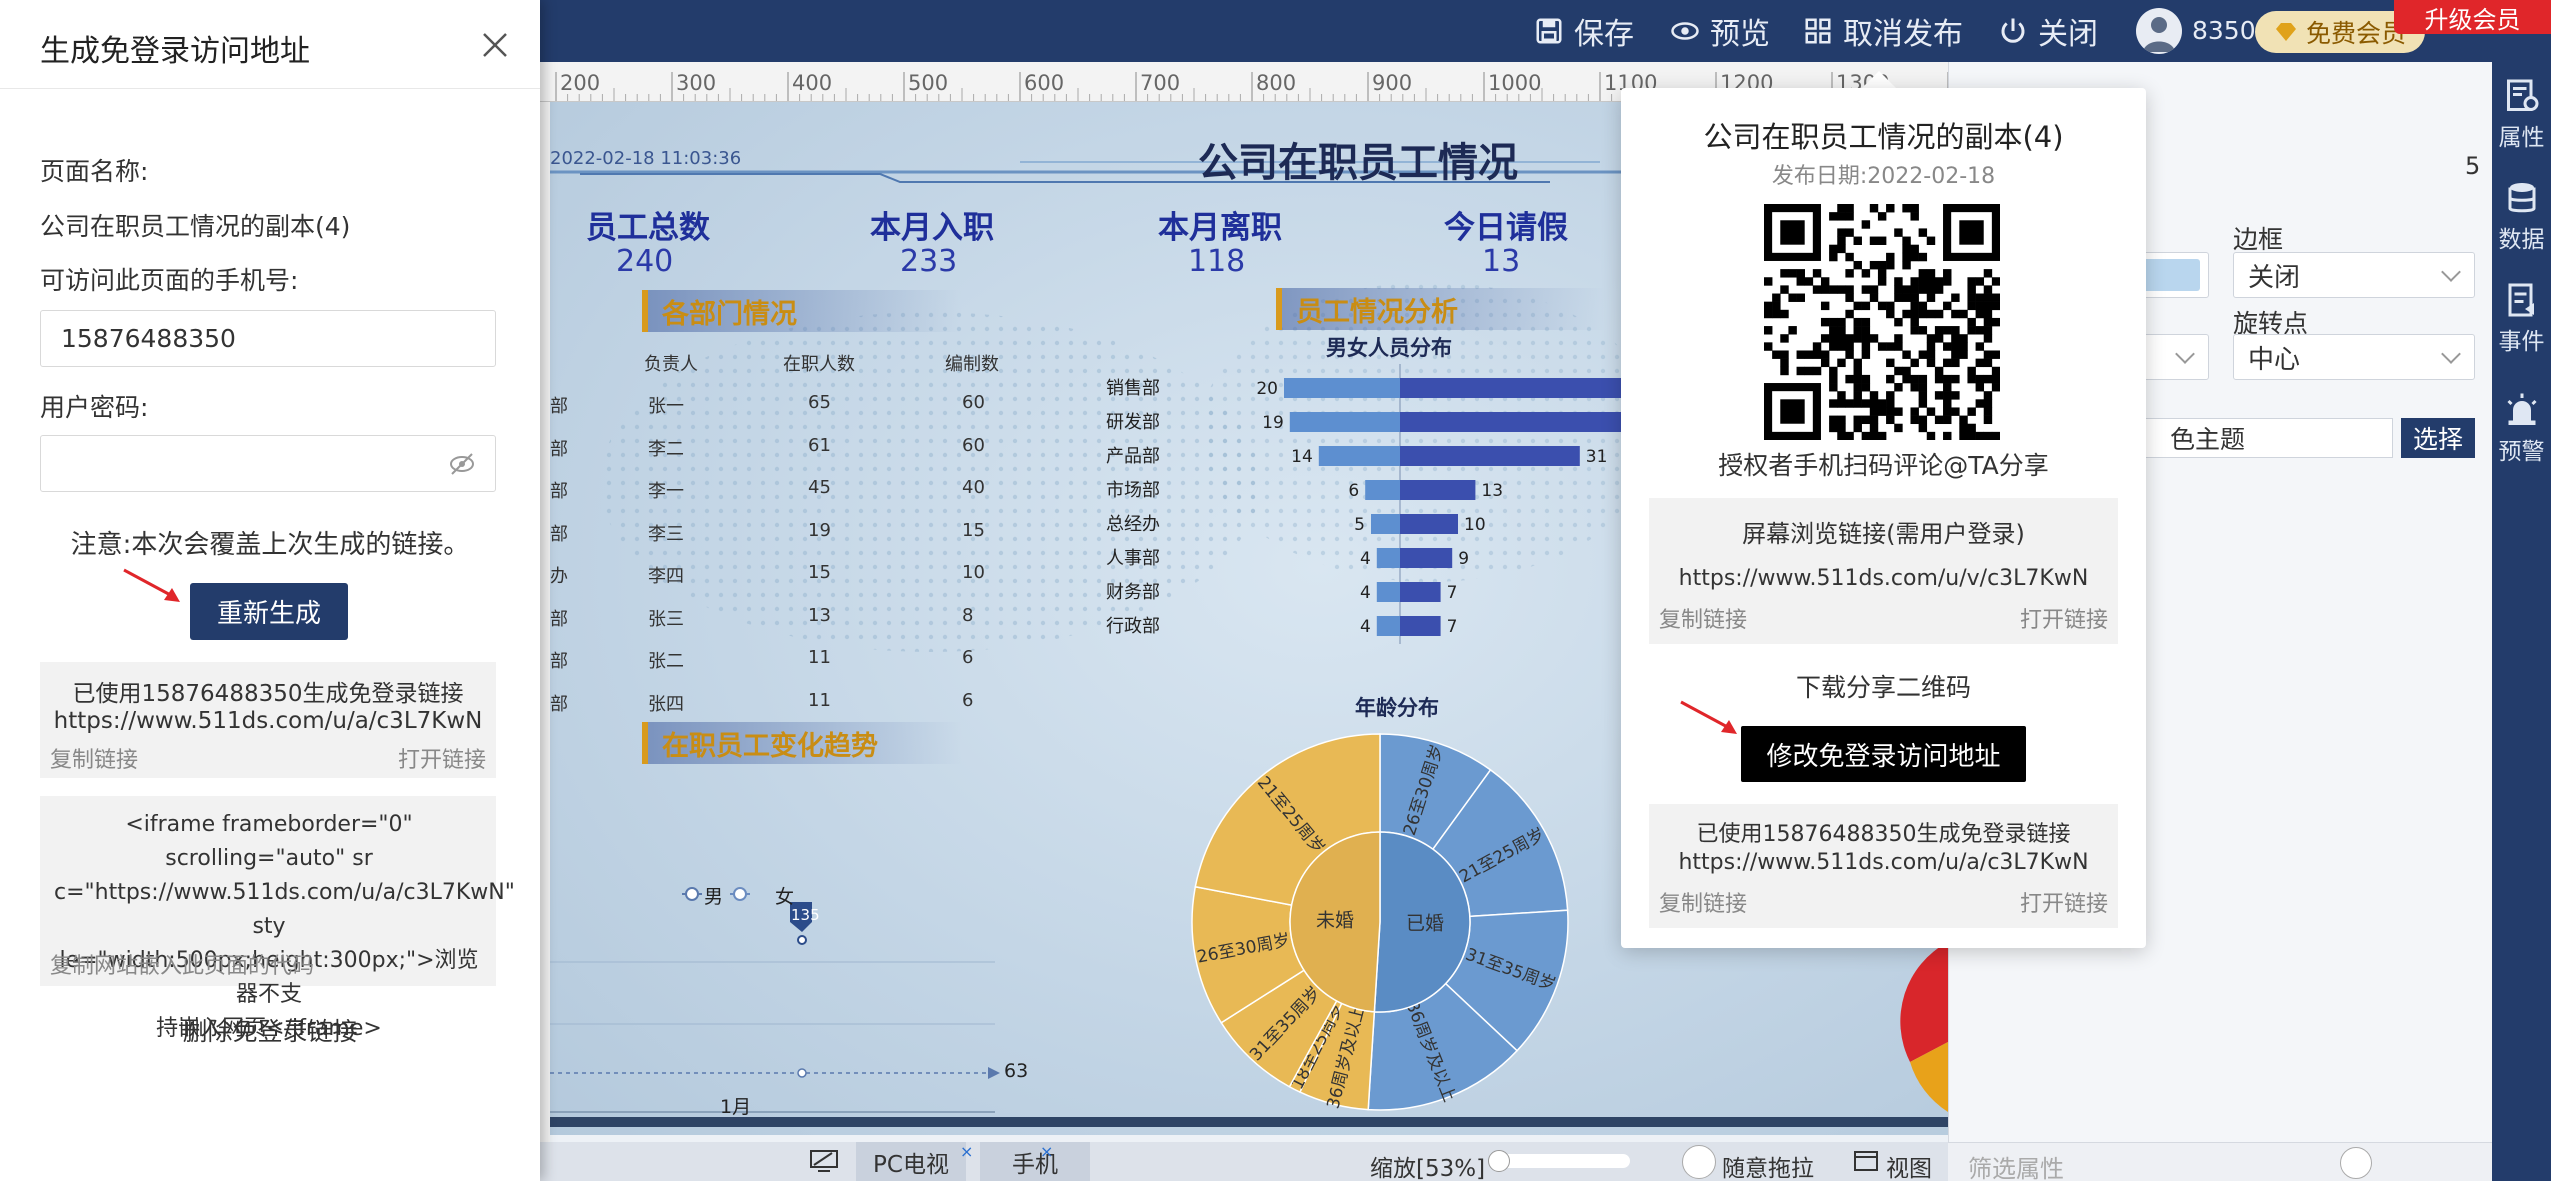 Image resolution: width=2551 pixels, height=1181 pixels. I want to click on drag-toggle, so click(1699, 1162).